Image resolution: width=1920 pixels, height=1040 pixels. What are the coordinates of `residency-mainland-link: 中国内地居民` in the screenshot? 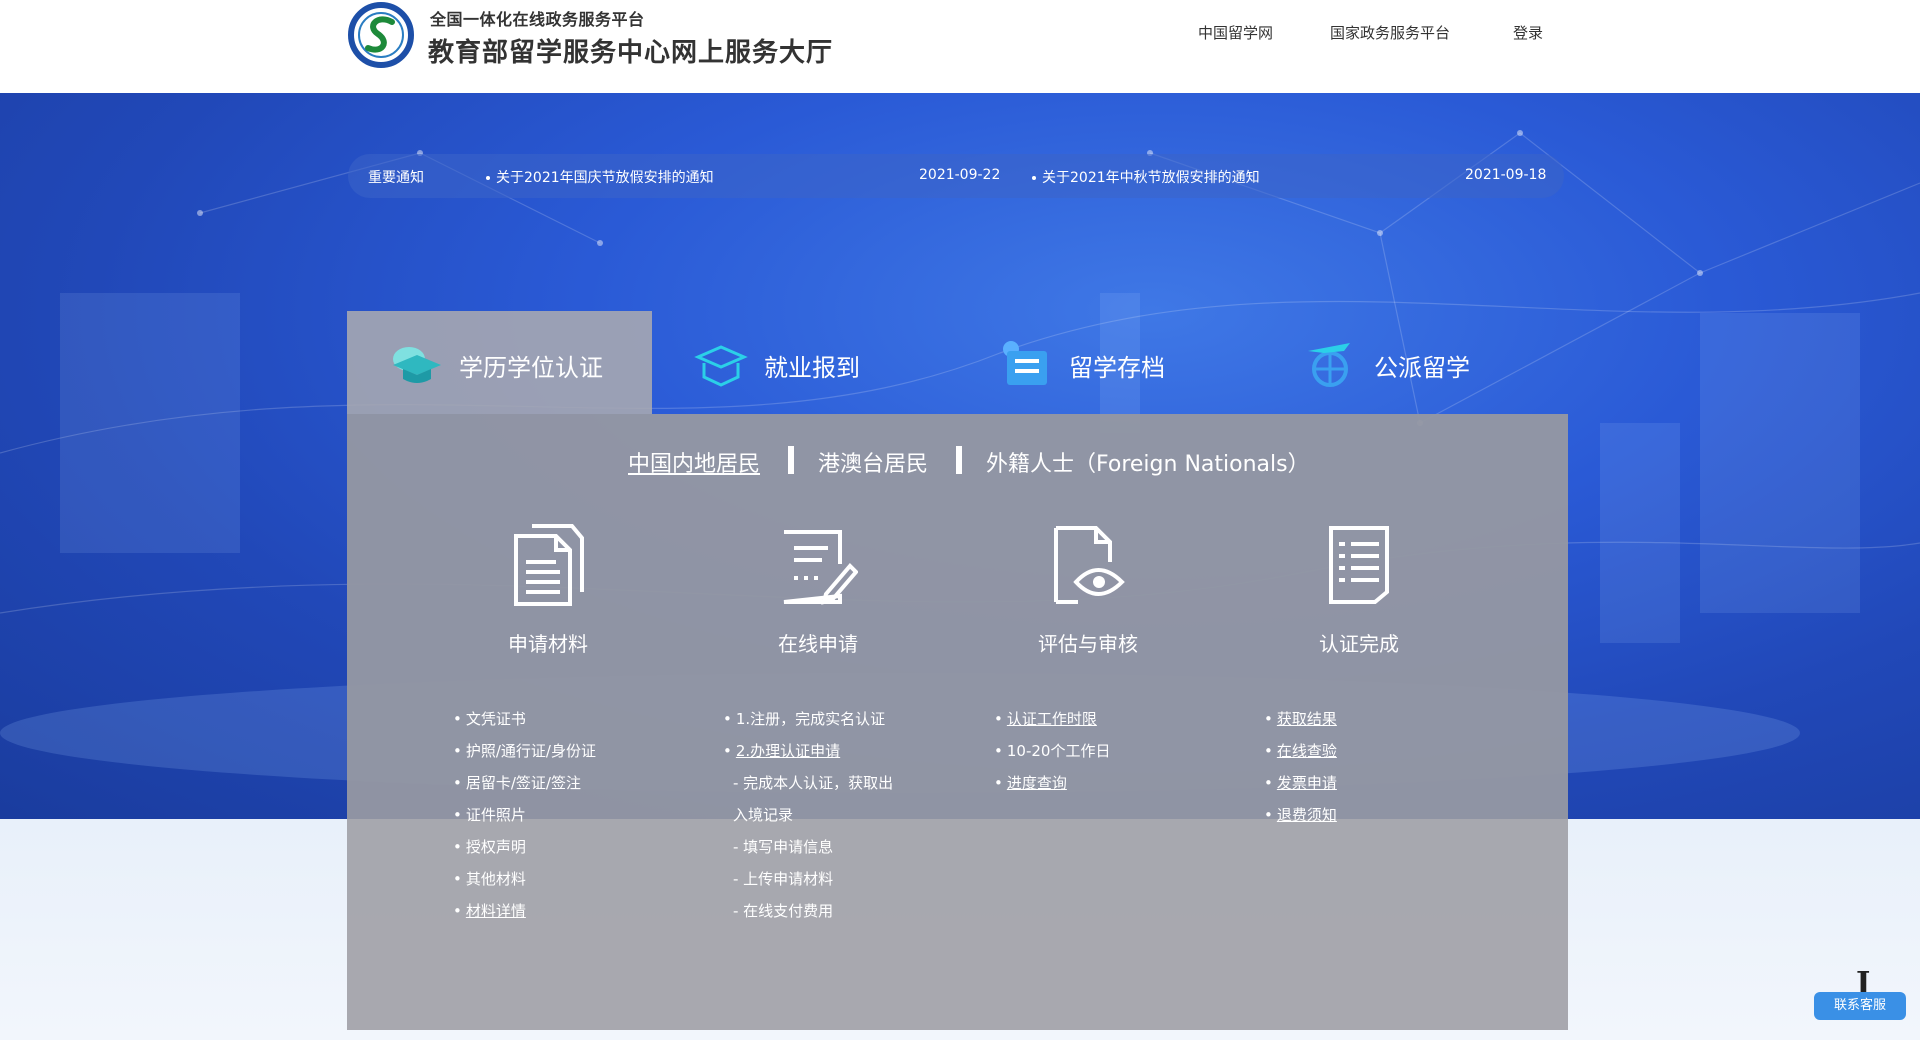 It's located at (694, 462).